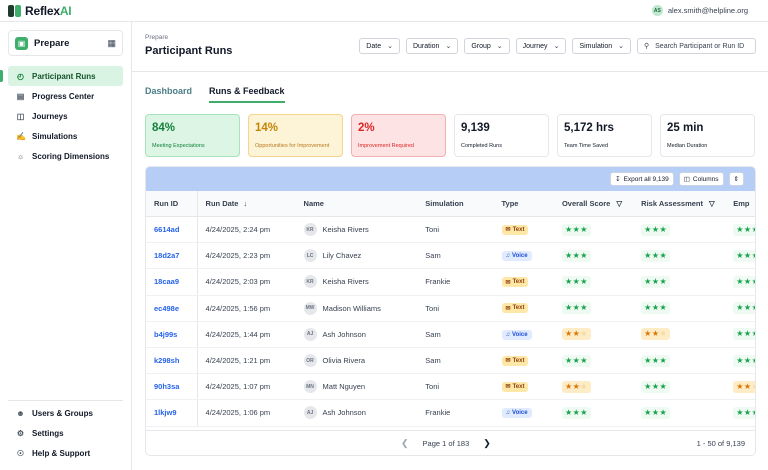 The width and height of the screenshot is (768, 470). Describe the element at coordinates (541, 46) in the screenshot. I see `filter-journey: Journey ⌄` at that location.